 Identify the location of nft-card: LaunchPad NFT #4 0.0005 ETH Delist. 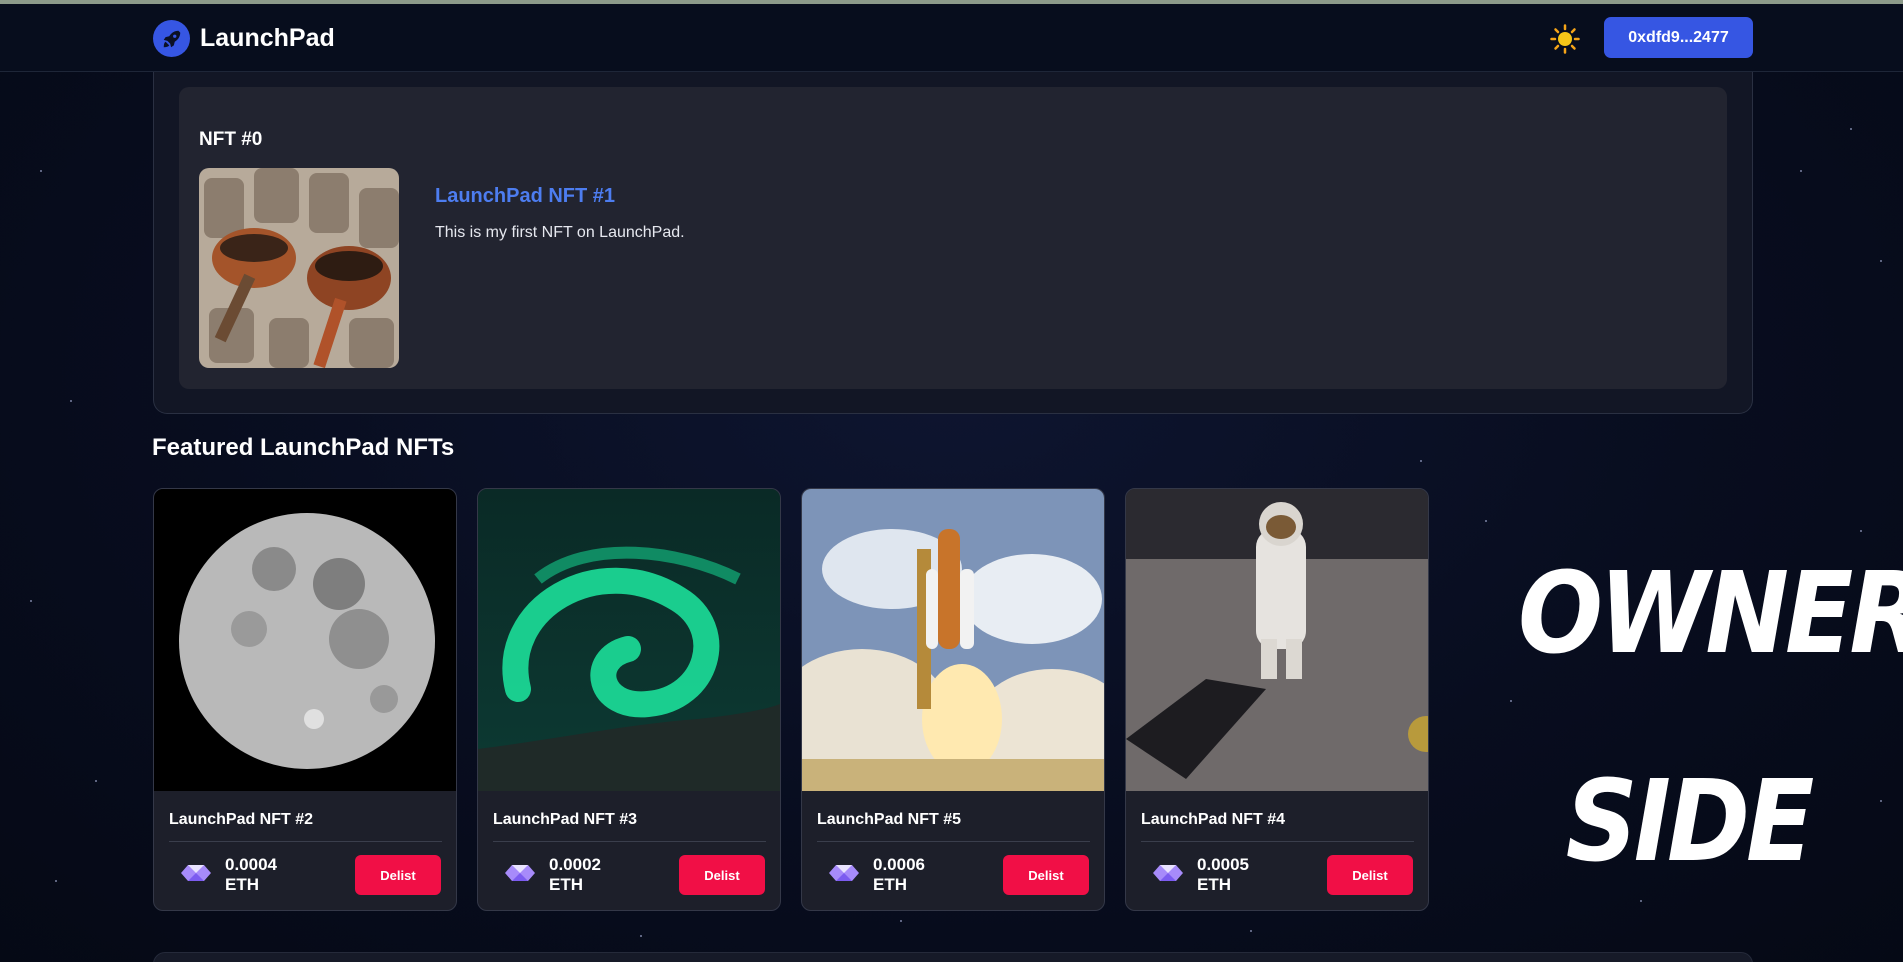
(1277, 699).